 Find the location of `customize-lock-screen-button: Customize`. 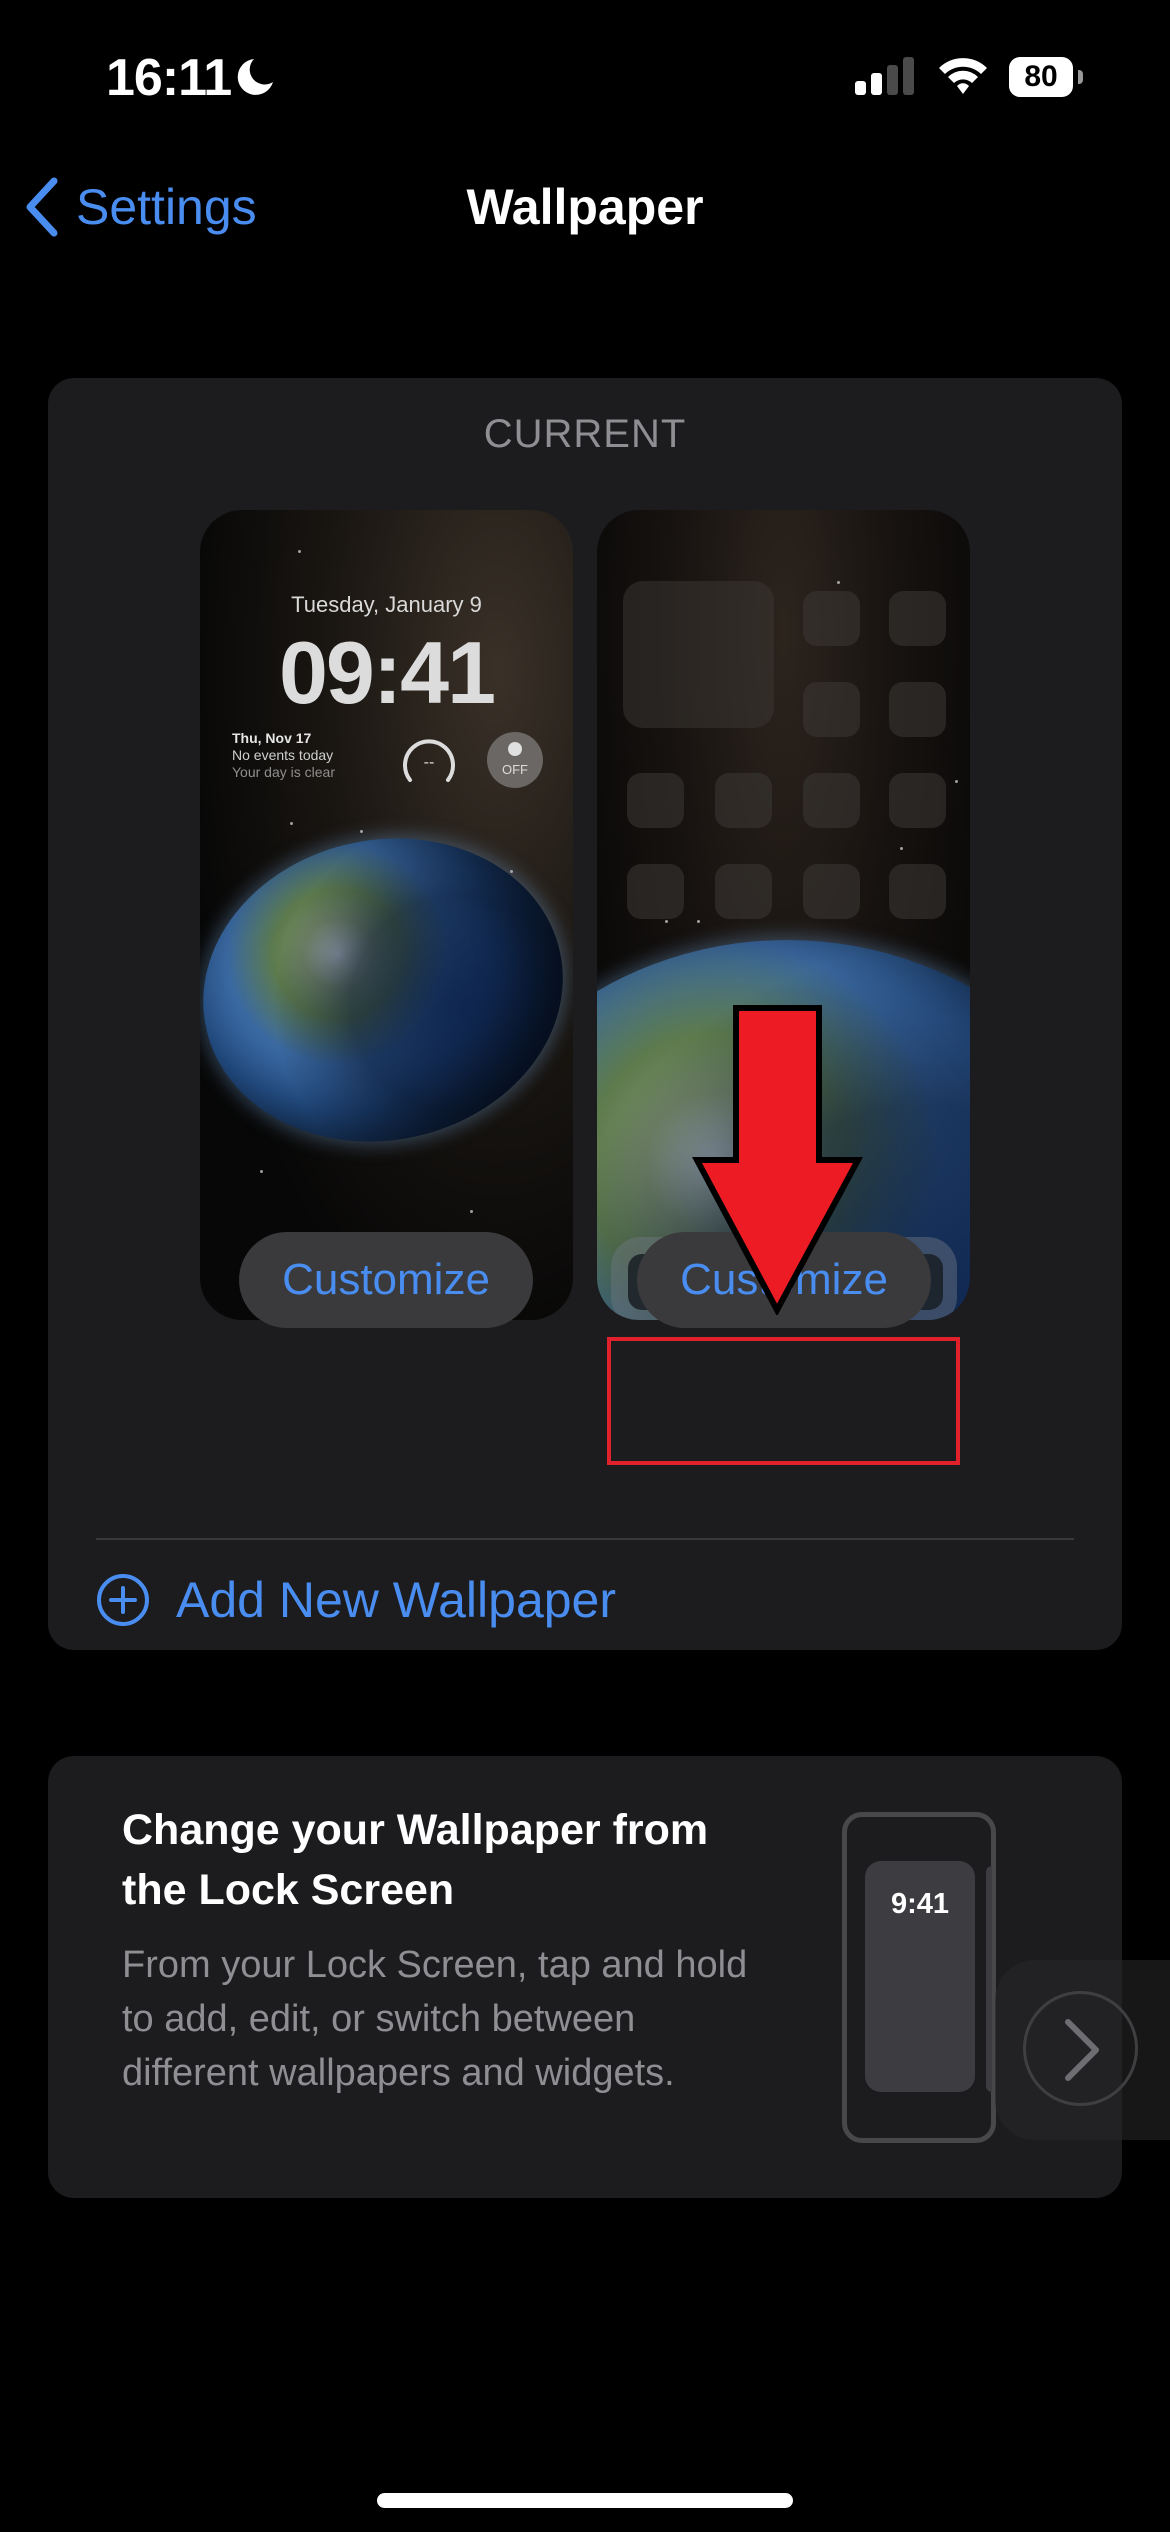

customize-lock-screen-button: Customize is located at coordinates (386, 1280).